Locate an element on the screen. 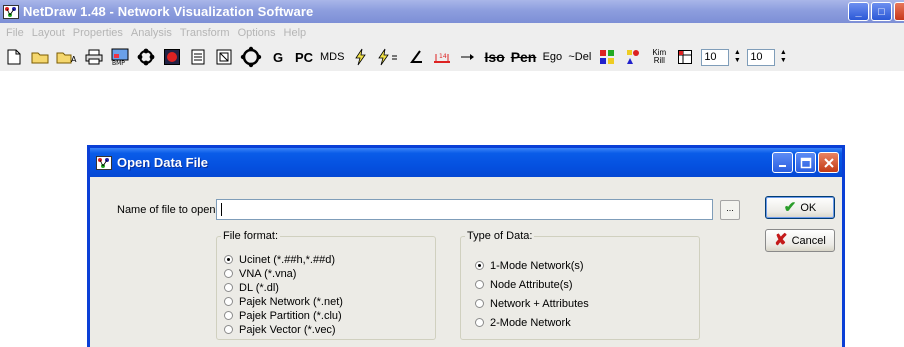 The image size is (904, 347). spring-embed-equal-button is located at coordinates (388, 57).